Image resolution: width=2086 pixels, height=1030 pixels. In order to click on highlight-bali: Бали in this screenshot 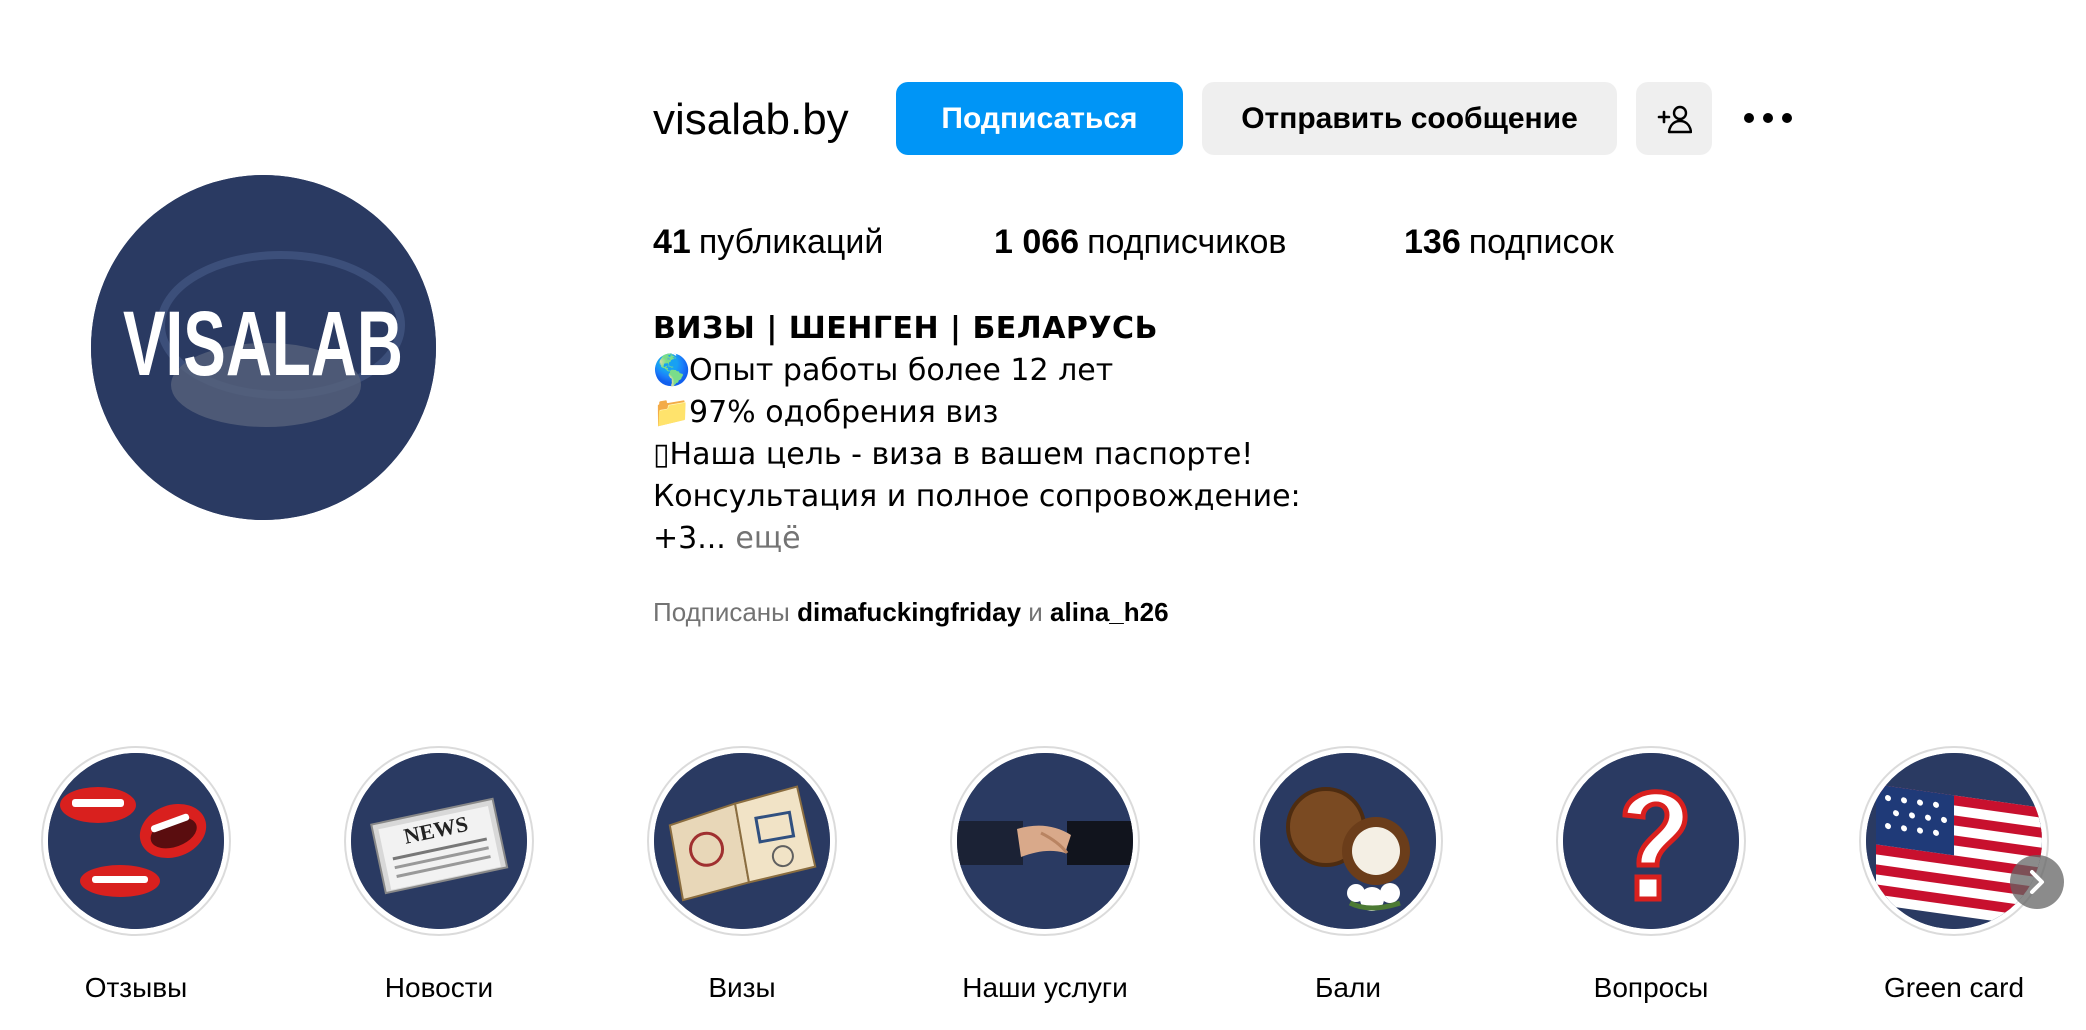, I will do `click(1348, 876)`.